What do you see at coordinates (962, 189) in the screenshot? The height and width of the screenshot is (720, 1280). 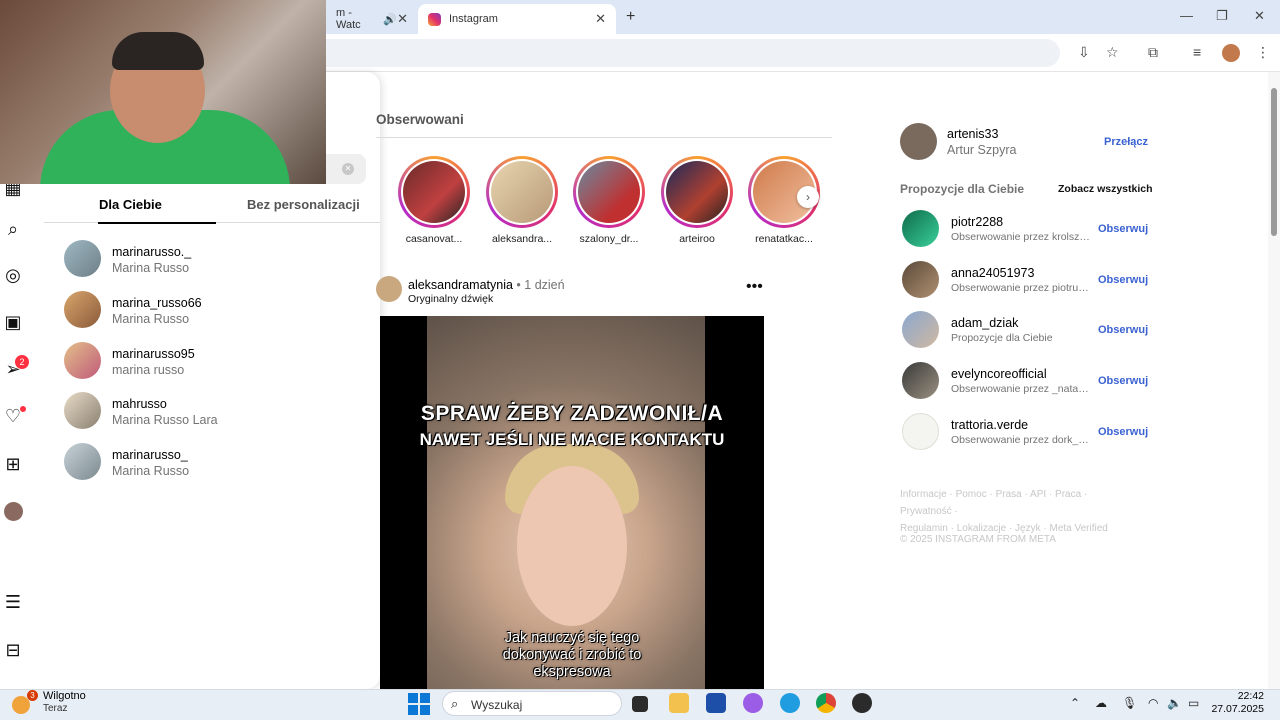 I see `suggestions-title: Propozycje dla Ciebie` at bounding box center [962, 189].